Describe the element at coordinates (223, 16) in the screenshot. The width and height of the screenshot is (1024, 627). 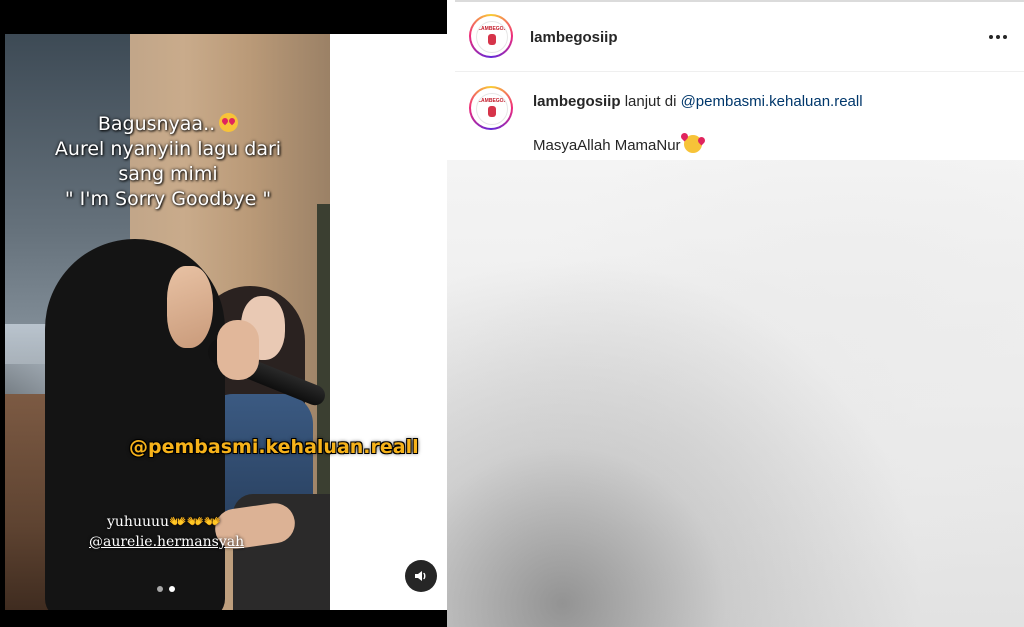
I see `letterbox-top` at that location.